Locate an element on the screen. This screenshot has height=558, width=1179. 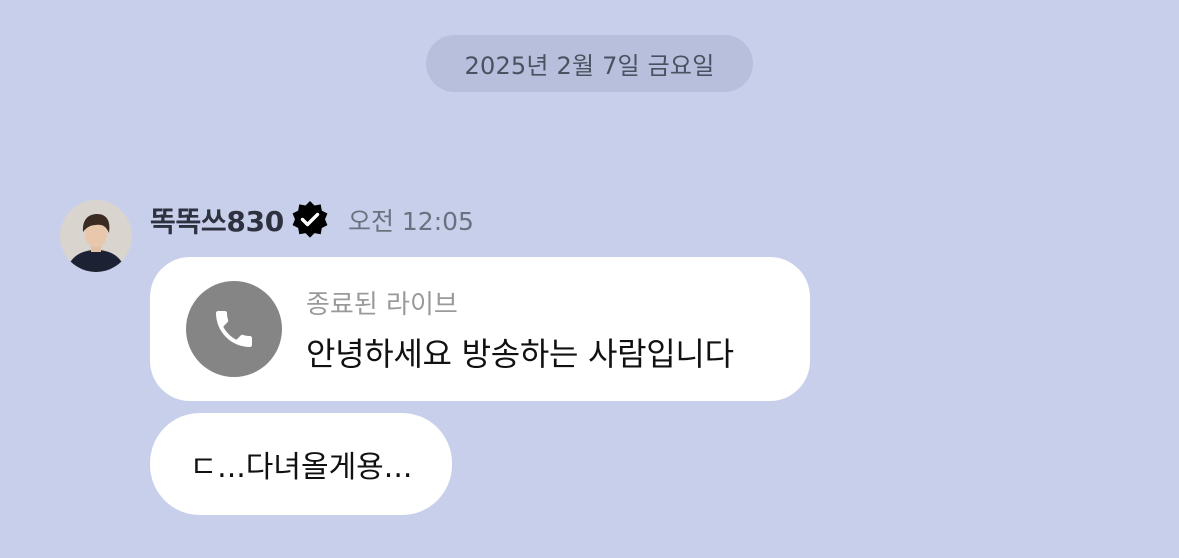
sender-name: 똑똑쓰830 is located at coordinates (217, 220).